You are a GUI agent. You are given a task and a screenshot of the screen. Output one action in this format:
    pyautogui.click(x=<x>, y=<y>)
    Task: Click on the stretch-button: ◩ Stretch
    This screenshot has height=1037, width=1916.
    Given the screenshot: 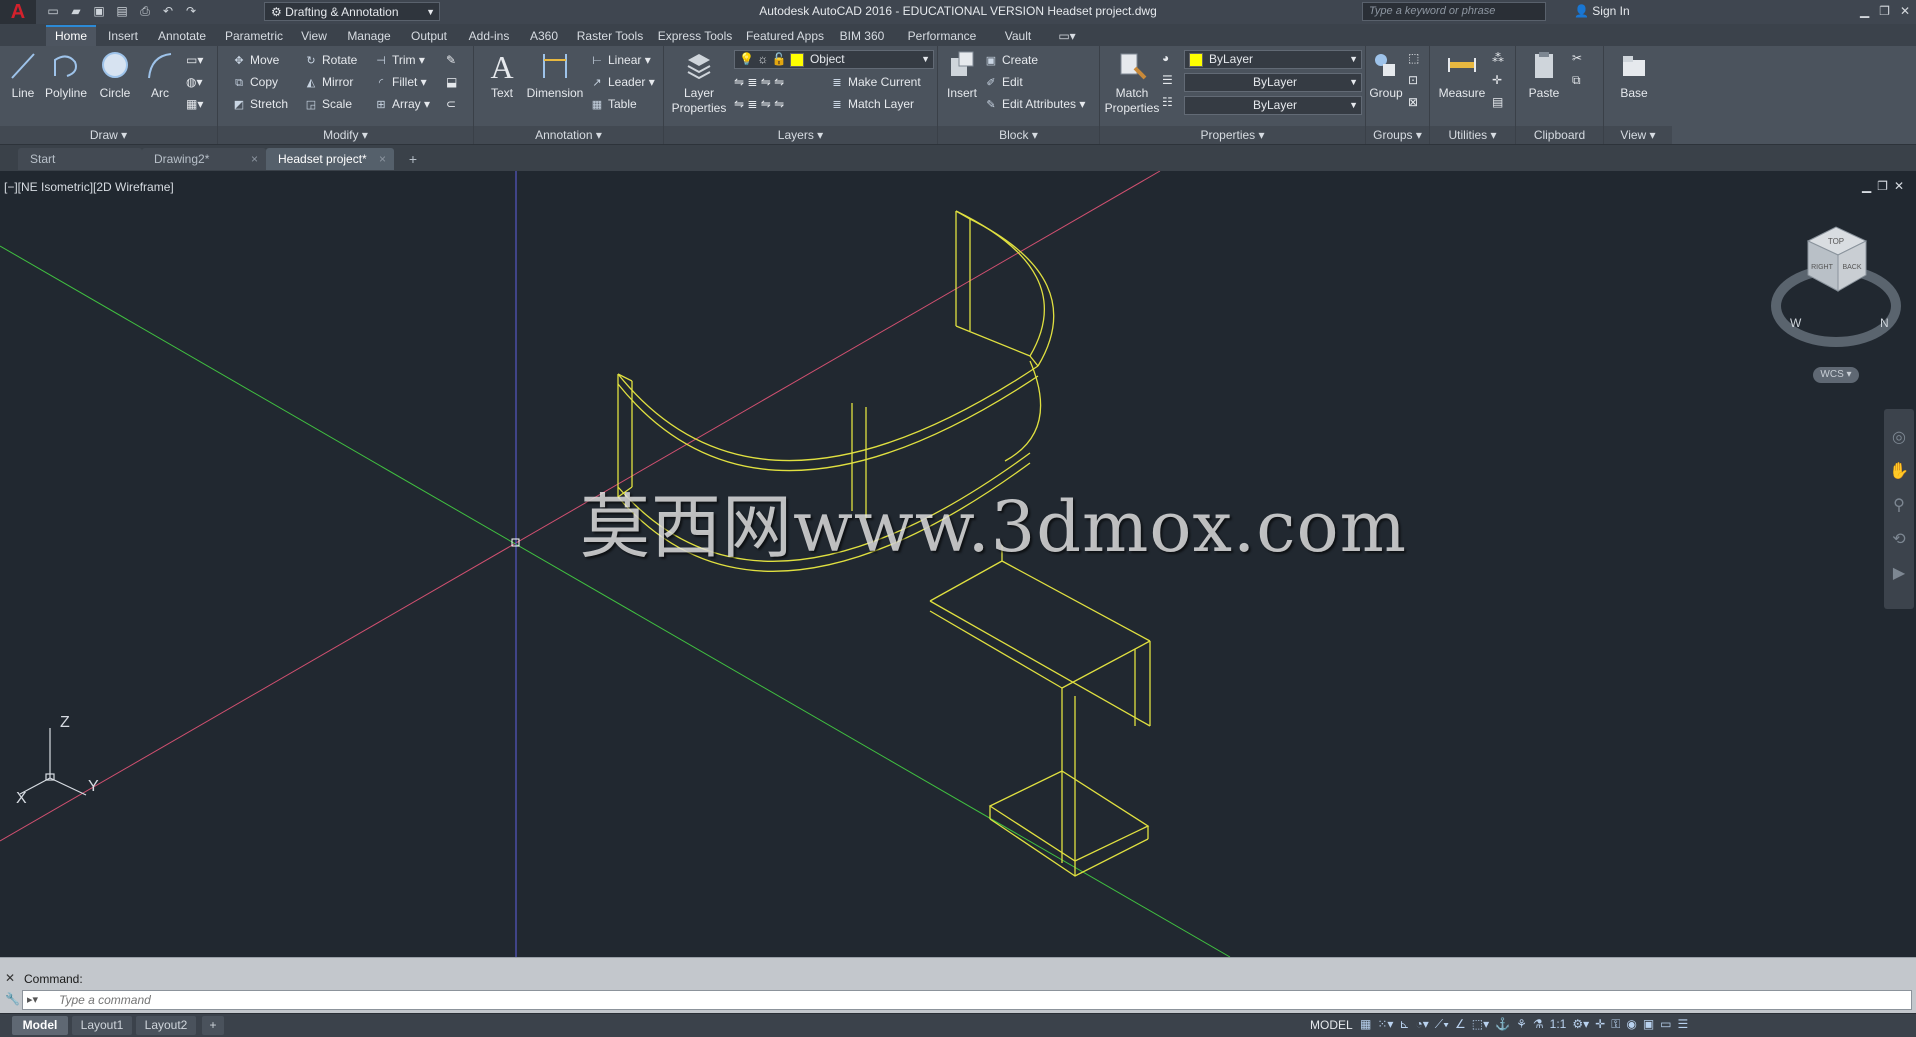 What is the action you would take?
    pyautogui.click(x=260, y=104)
    